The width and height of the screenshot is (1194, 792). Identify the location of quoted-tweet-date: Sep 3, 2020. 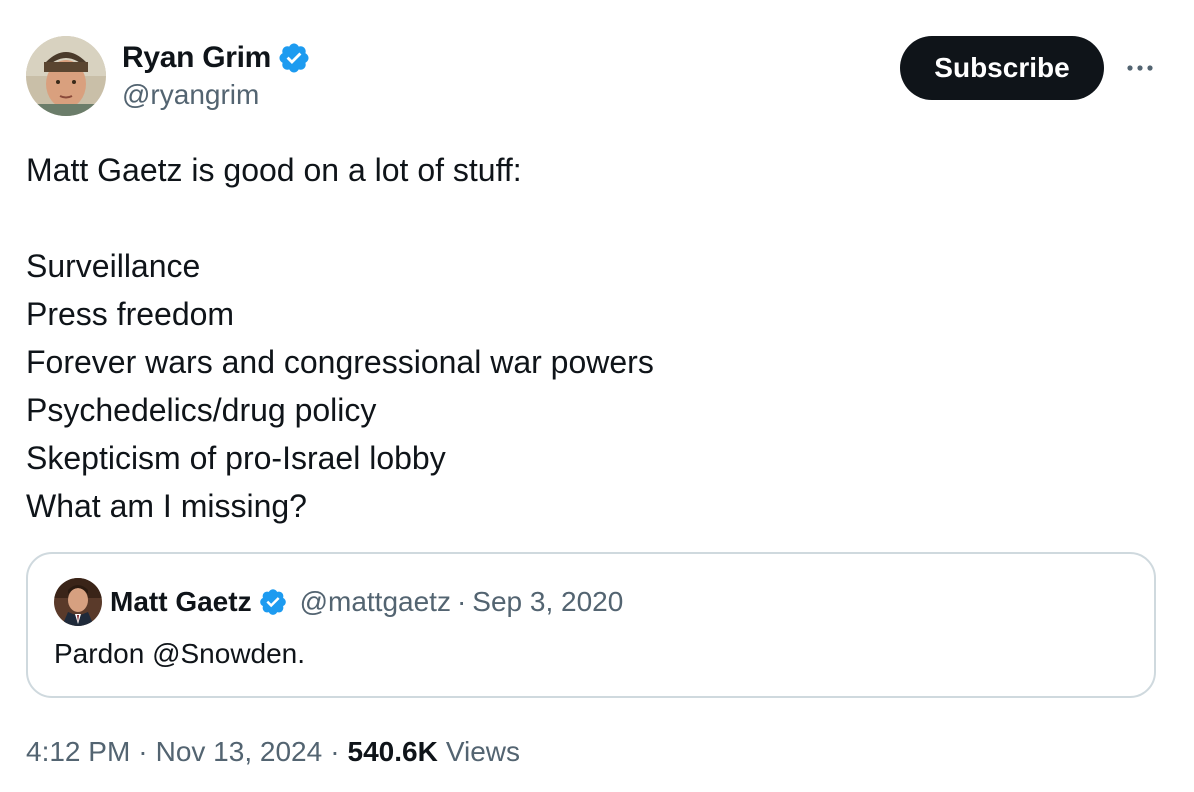
(547, 602).